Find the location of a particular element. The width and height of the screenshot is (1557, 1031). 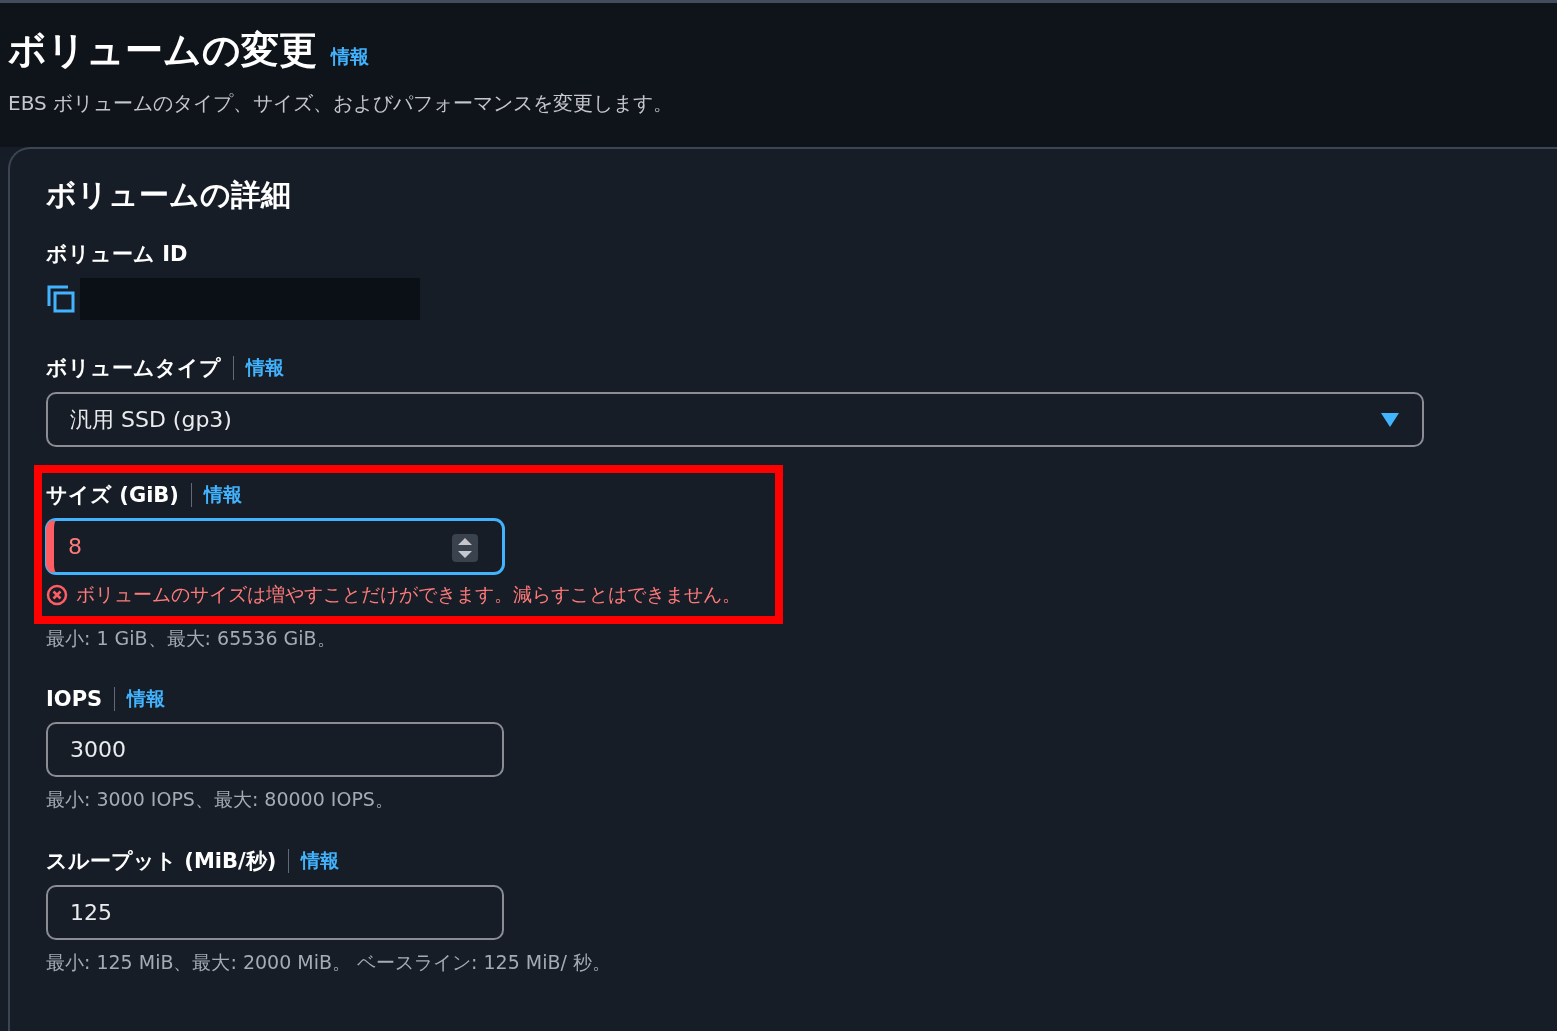

caret-icon is located at coordinates (1390, 419).